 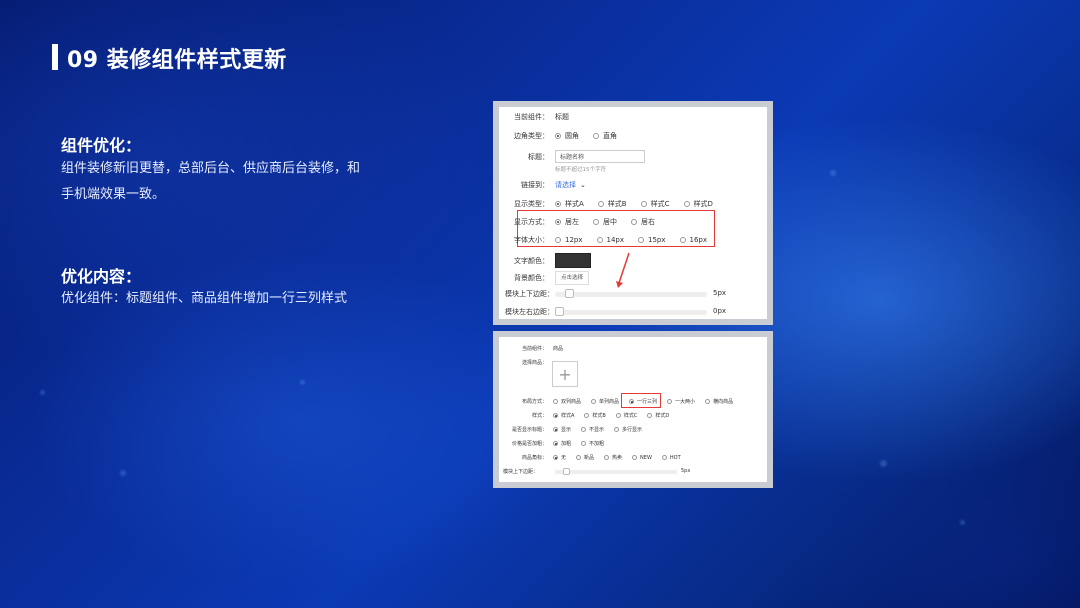 I want to click on plus-icon: +, so click(x=565, y=374).